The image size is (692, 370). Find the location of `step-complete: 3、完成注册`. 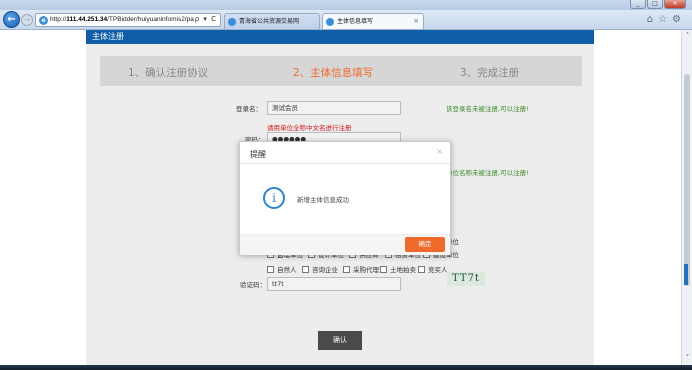

step-complete: 3、完成注册 is located at coordinates (490, 73).